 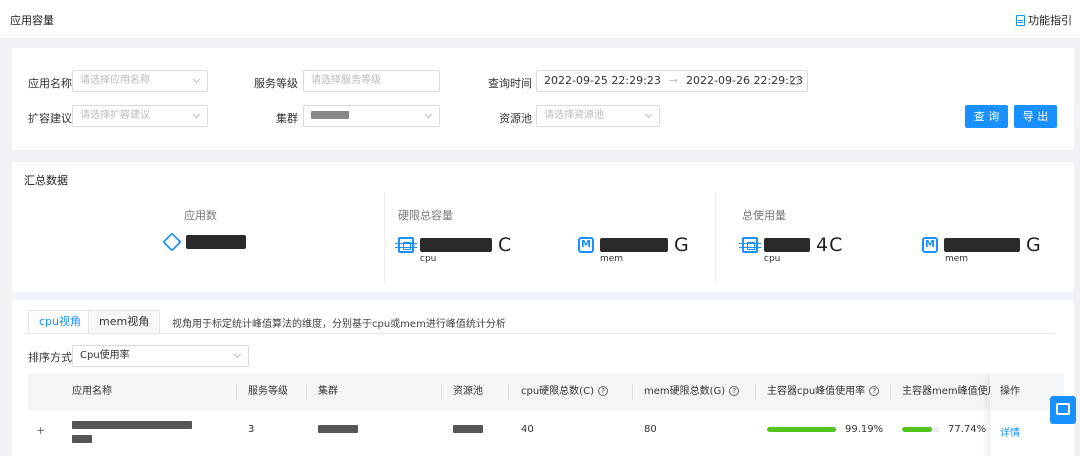 I want to click on cell-mem-peak: 77.74%, so click(x=944, y=429).